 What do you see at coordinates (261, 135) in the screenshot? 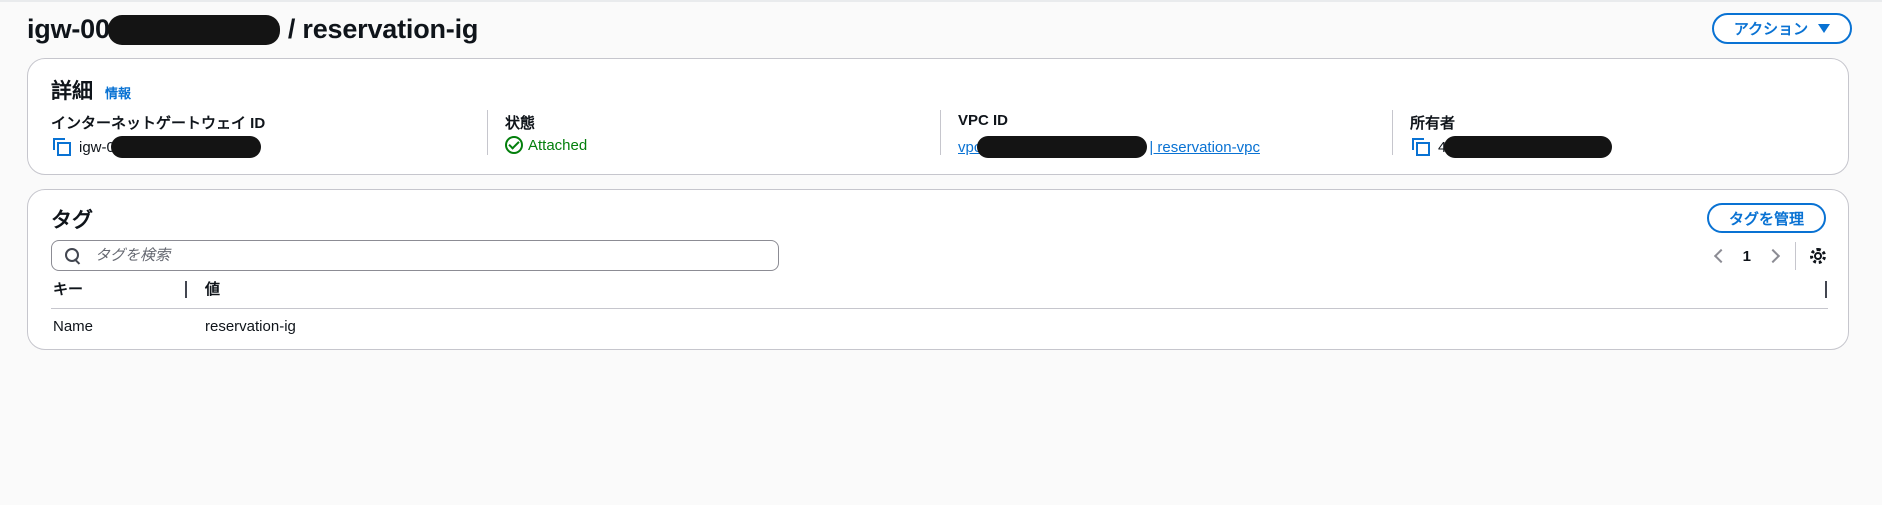
I see `field-igw-id: インターネットゲートウェイ ID igw-0` at bounding box center [261, 135].